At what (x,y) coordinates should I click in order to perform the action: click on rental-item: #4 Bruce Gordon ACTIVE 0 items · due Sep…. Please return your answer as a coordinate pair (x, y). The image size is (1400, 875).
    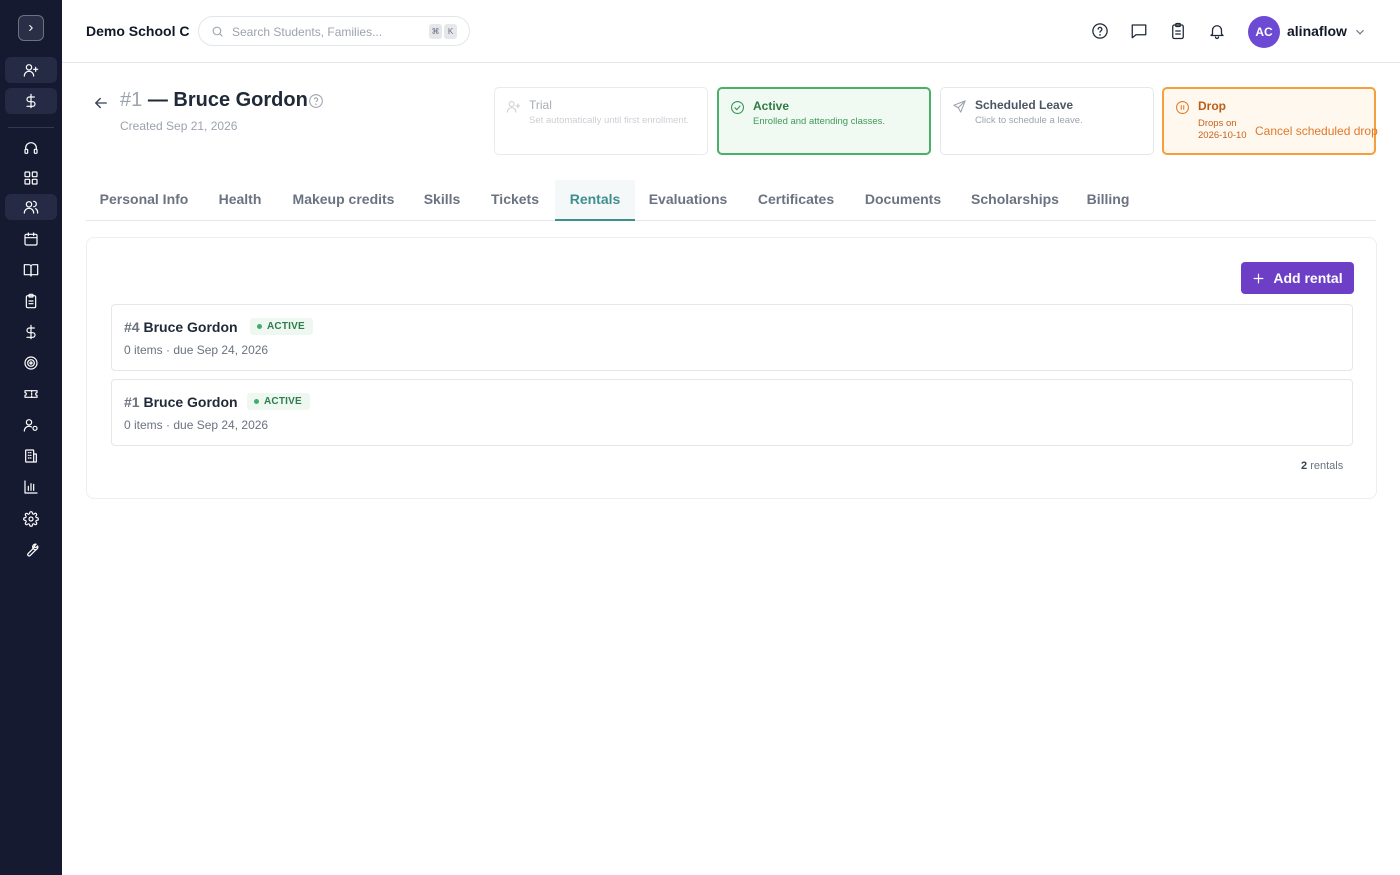
    Looking at the image, I should click on (732, 337).